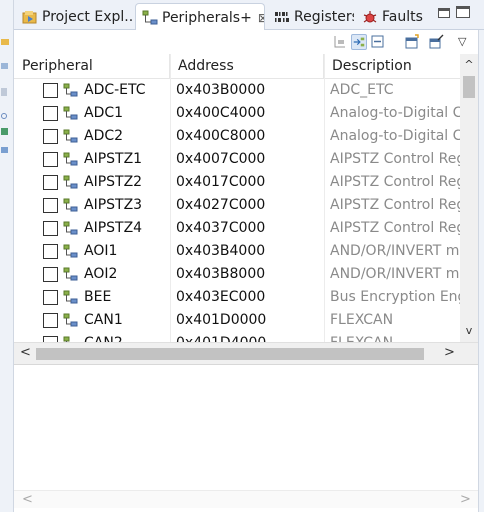 The image size is (484, 512). I want to click on table-row: ADC1 0x400C4000 Analog-to-Digital C, so click(237, 113).